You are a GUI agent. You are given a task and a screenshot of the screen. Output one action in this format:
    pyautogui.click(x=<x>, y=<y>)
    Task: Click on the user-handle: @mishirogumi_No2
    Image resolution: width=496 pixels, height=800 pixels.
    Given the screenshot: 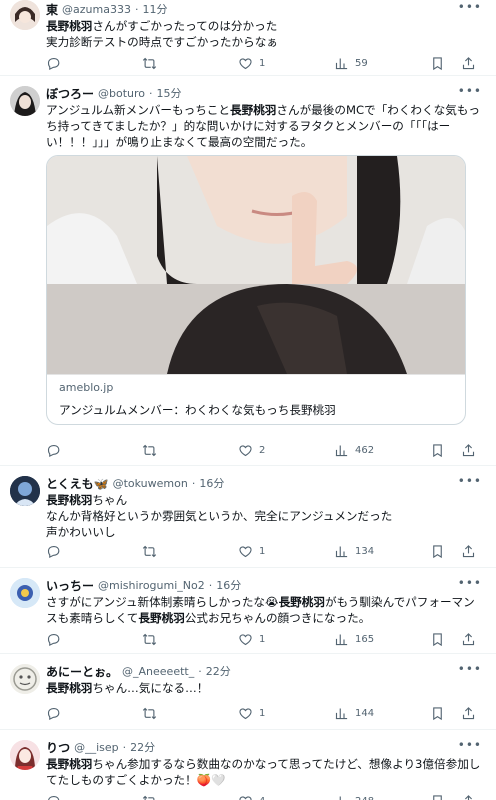 What is the action you would take?
    pyautogui.click(x=151, y=585)
    